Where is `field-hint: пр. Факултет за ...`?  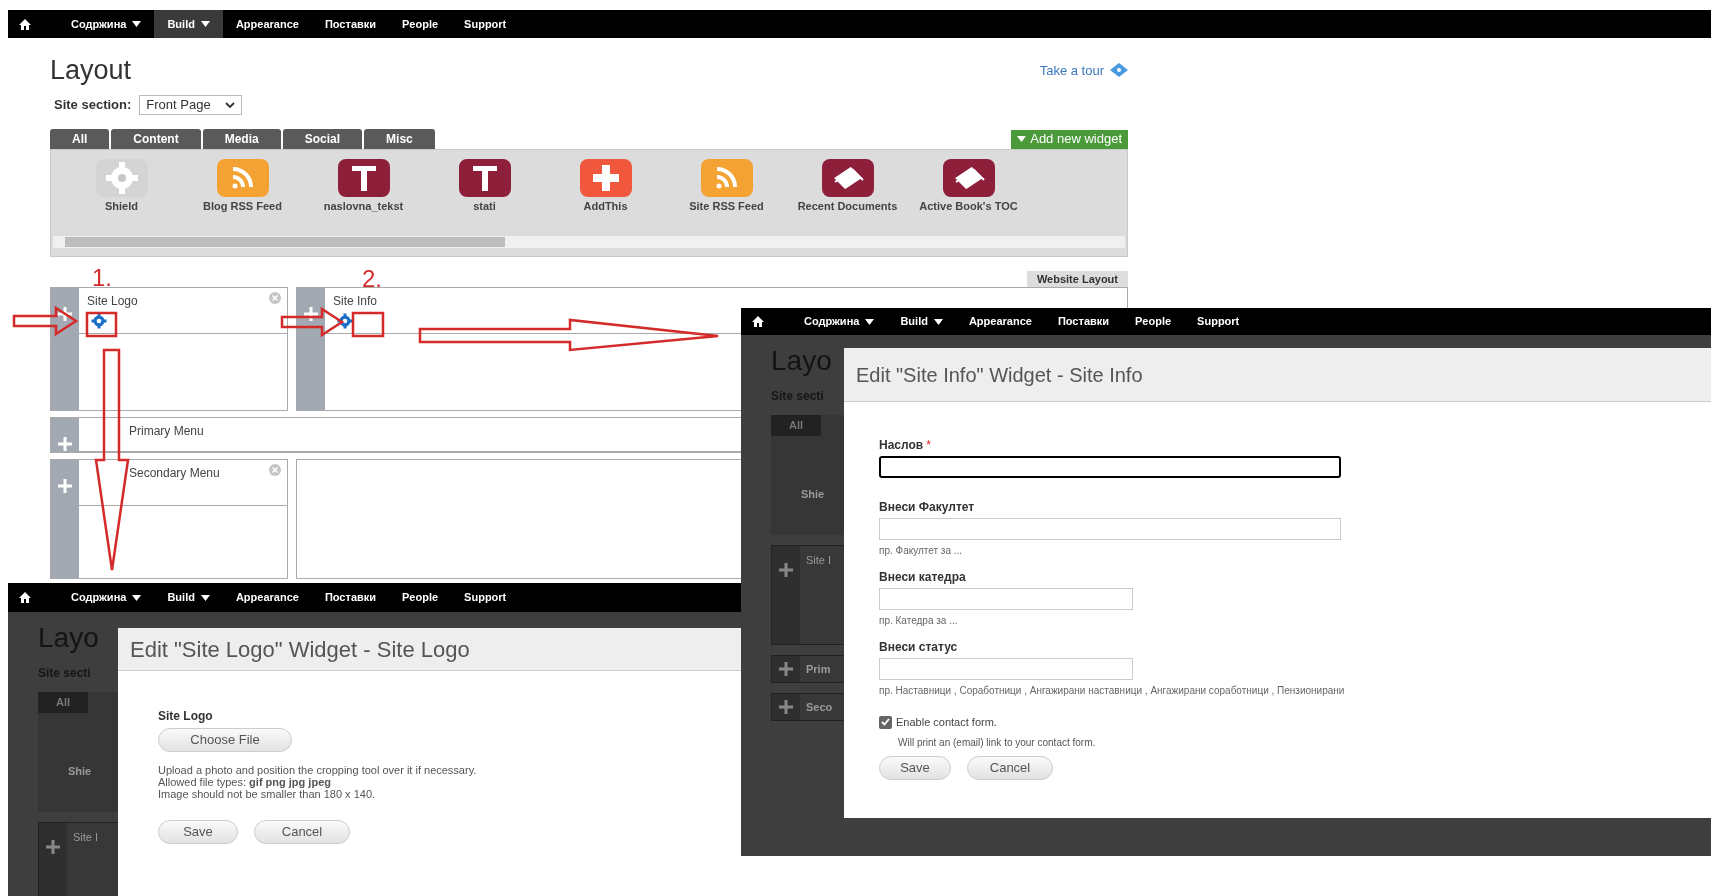 field-hint: пр. Факултет за ... is located at coordinates (921, 551).